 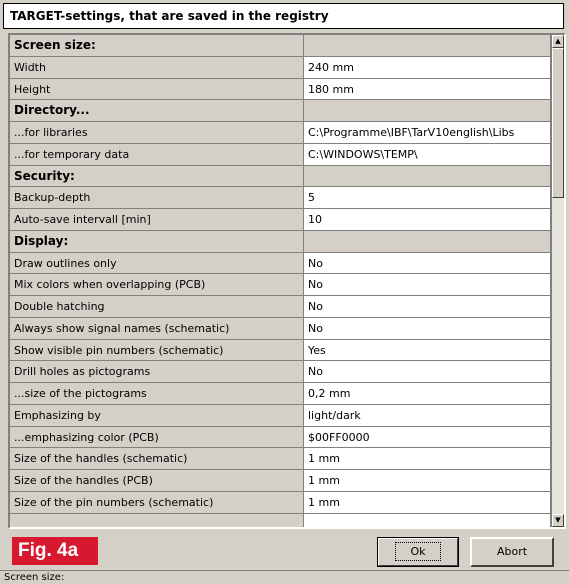 I want to click on setting-row: Mix colors when overlapping (PCB) No, so click(x=280, y=285).